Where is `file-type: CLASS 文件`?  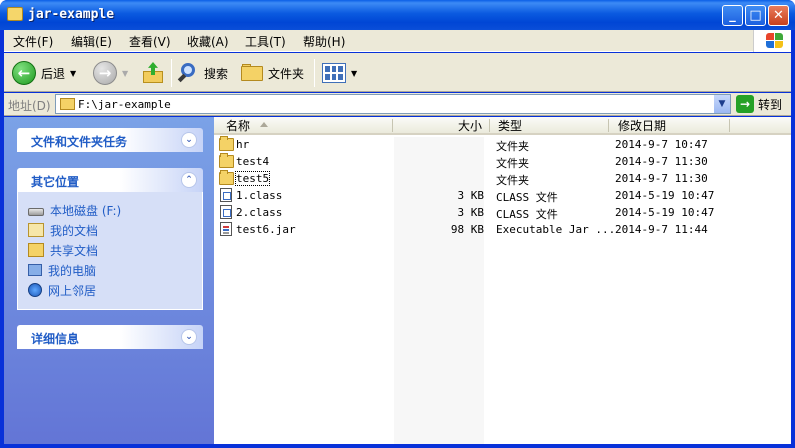 file-type: CLASS 文件 is located at coordinates (527, 214).